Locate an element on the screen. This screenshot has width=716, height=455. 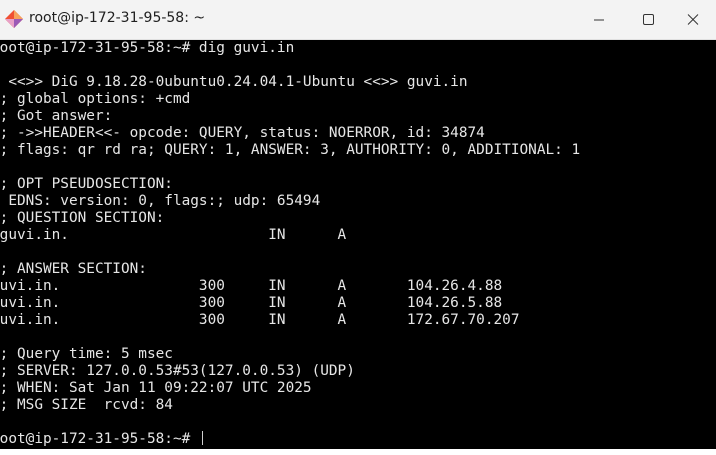
minimize-button is located at coordinates (599, 19).